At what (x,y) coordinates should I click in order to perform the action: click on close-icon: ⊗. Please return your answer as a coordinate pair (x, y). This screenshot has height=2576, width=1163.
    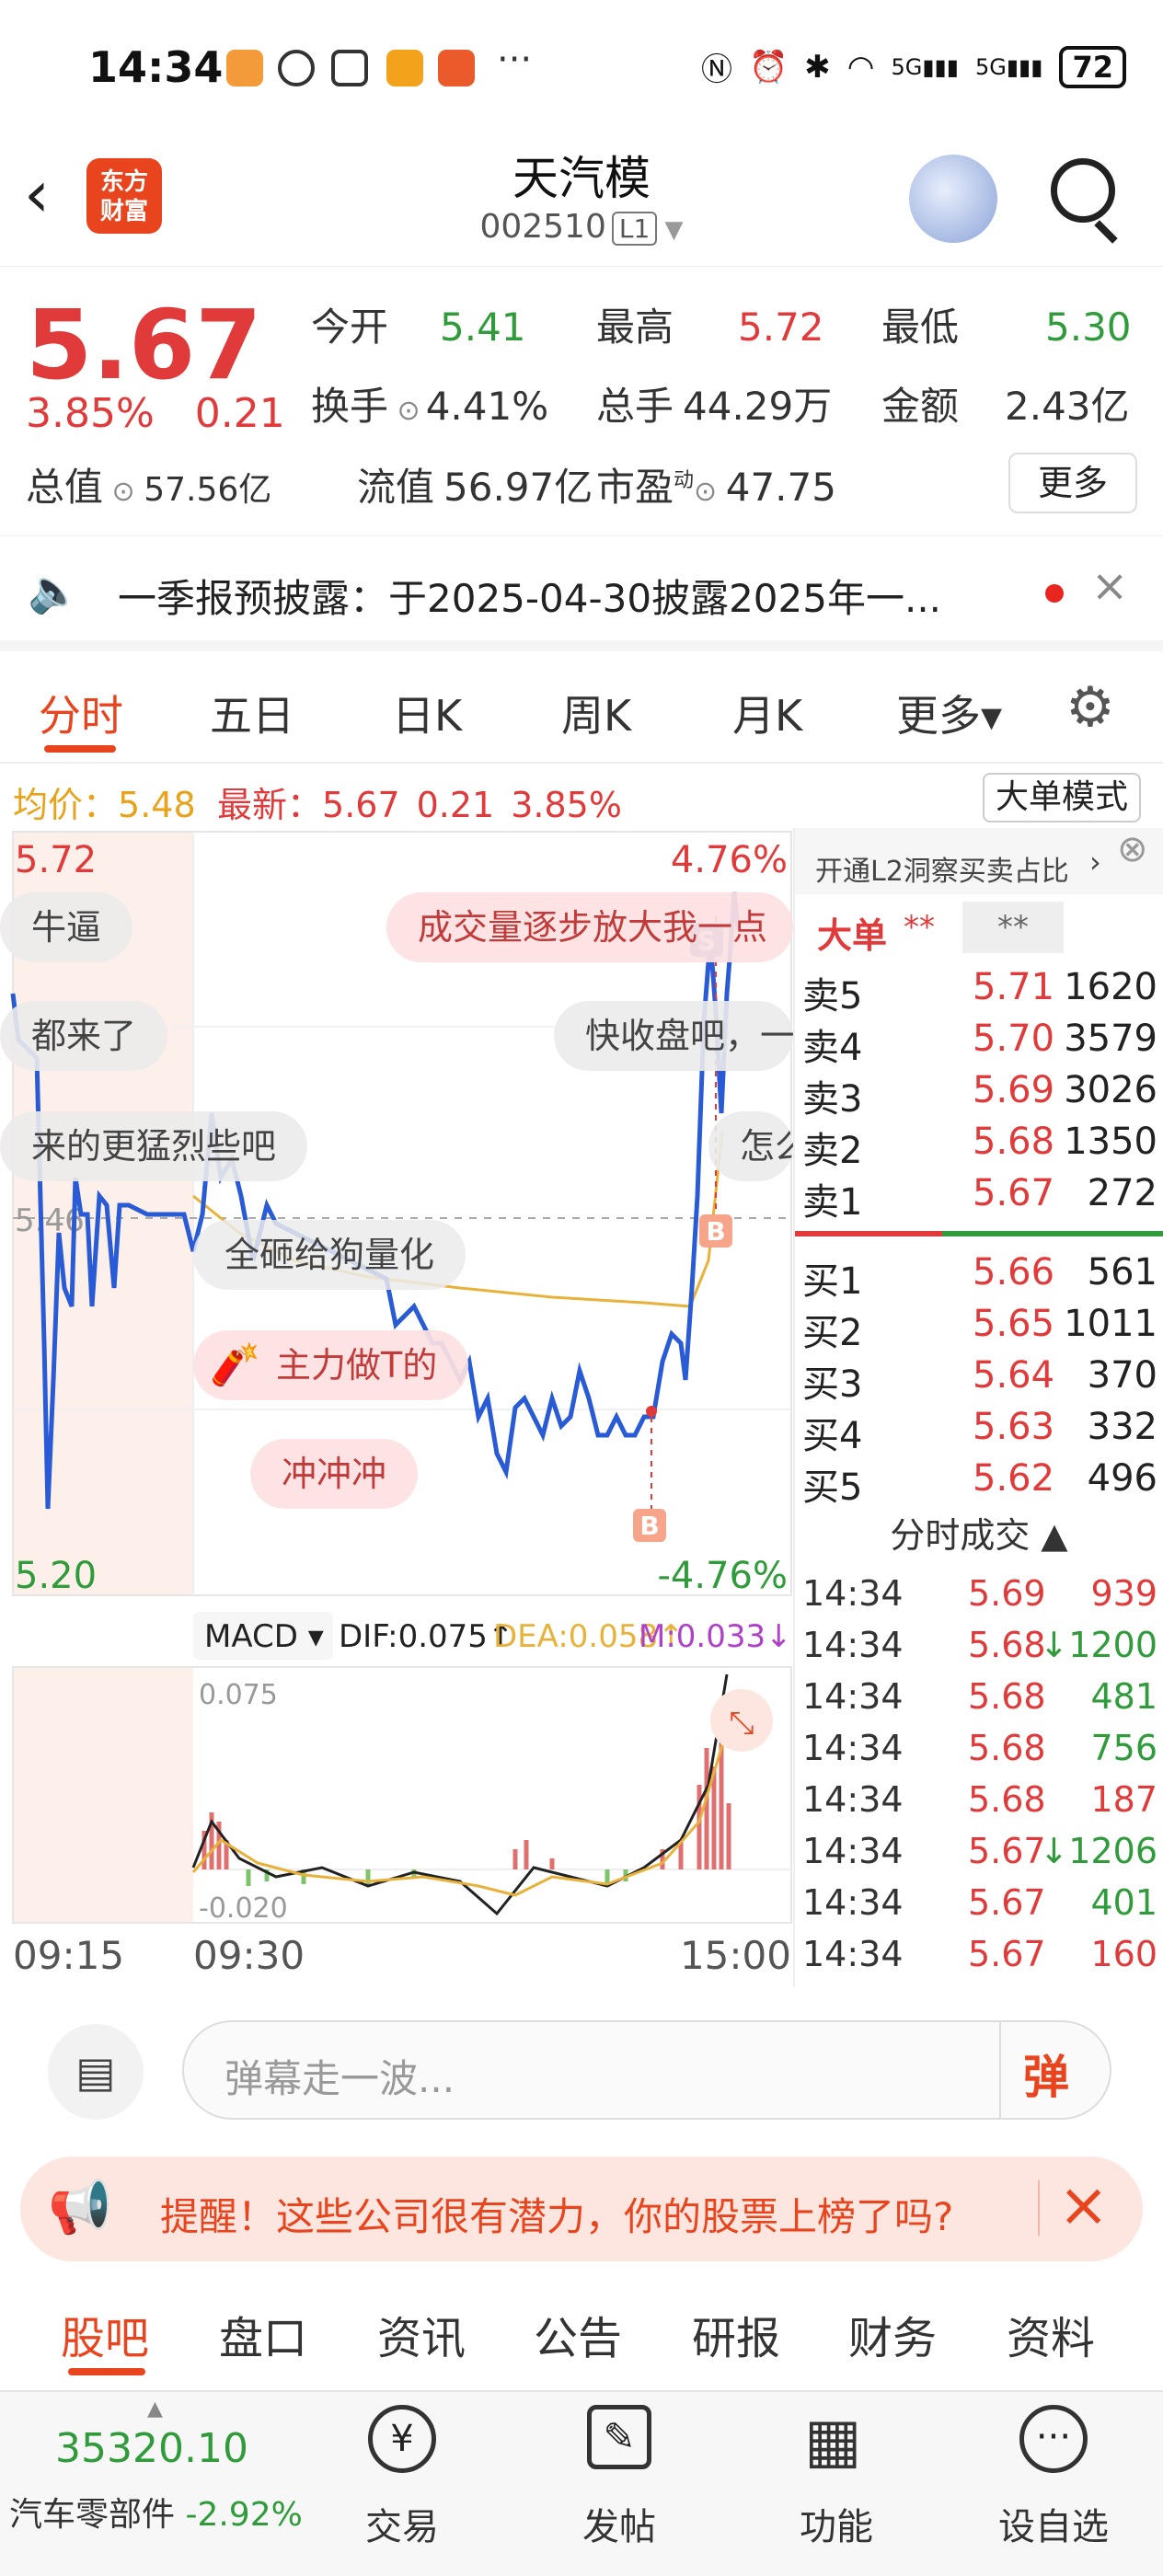
    Looking at the image, I should click on (1132, 849).